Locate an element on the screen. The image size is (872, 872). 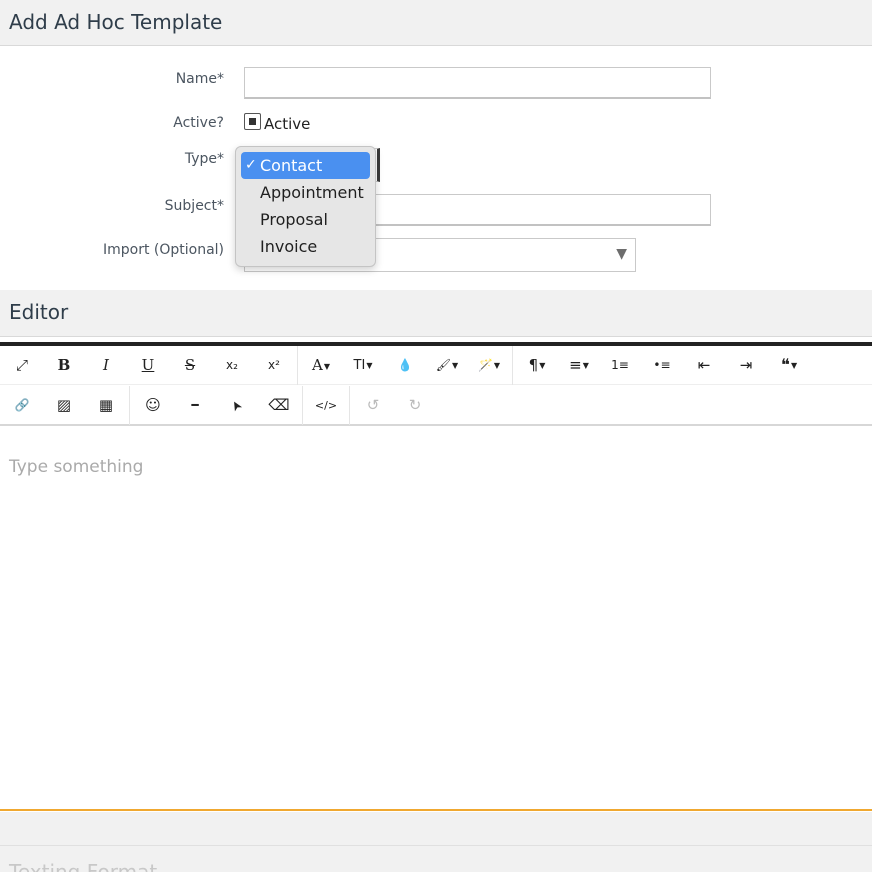
editor-section-title: Editor is located at coordinates (436, 313).